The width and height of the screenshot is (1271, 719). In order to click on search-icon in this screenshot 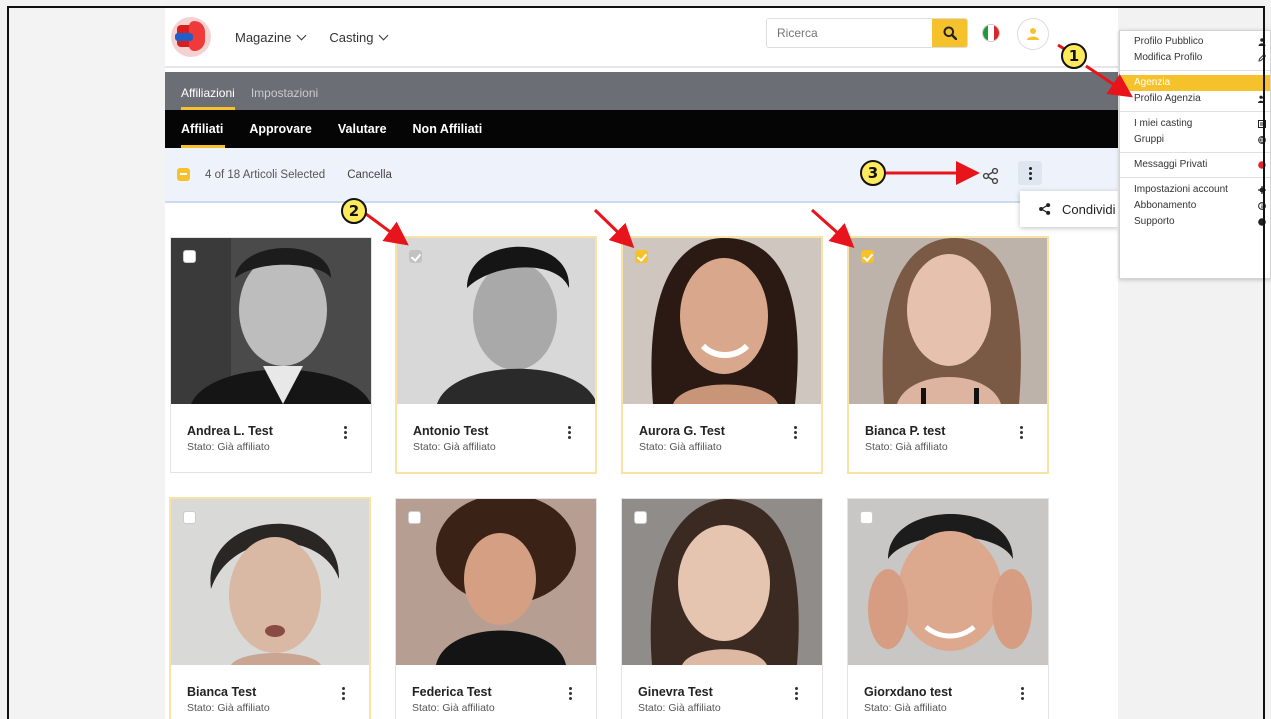, I will do `click(950, 33)`.